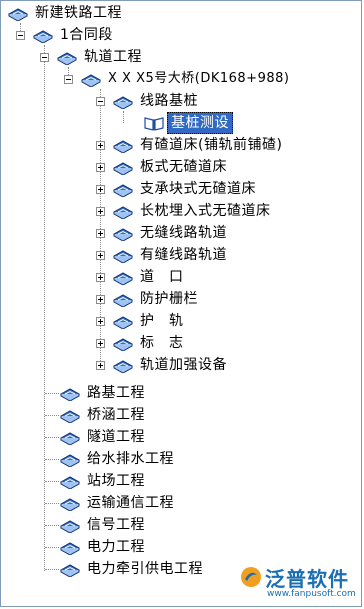  I want to click on tree-node-label: 板式无碴道床, so click(183, 167).